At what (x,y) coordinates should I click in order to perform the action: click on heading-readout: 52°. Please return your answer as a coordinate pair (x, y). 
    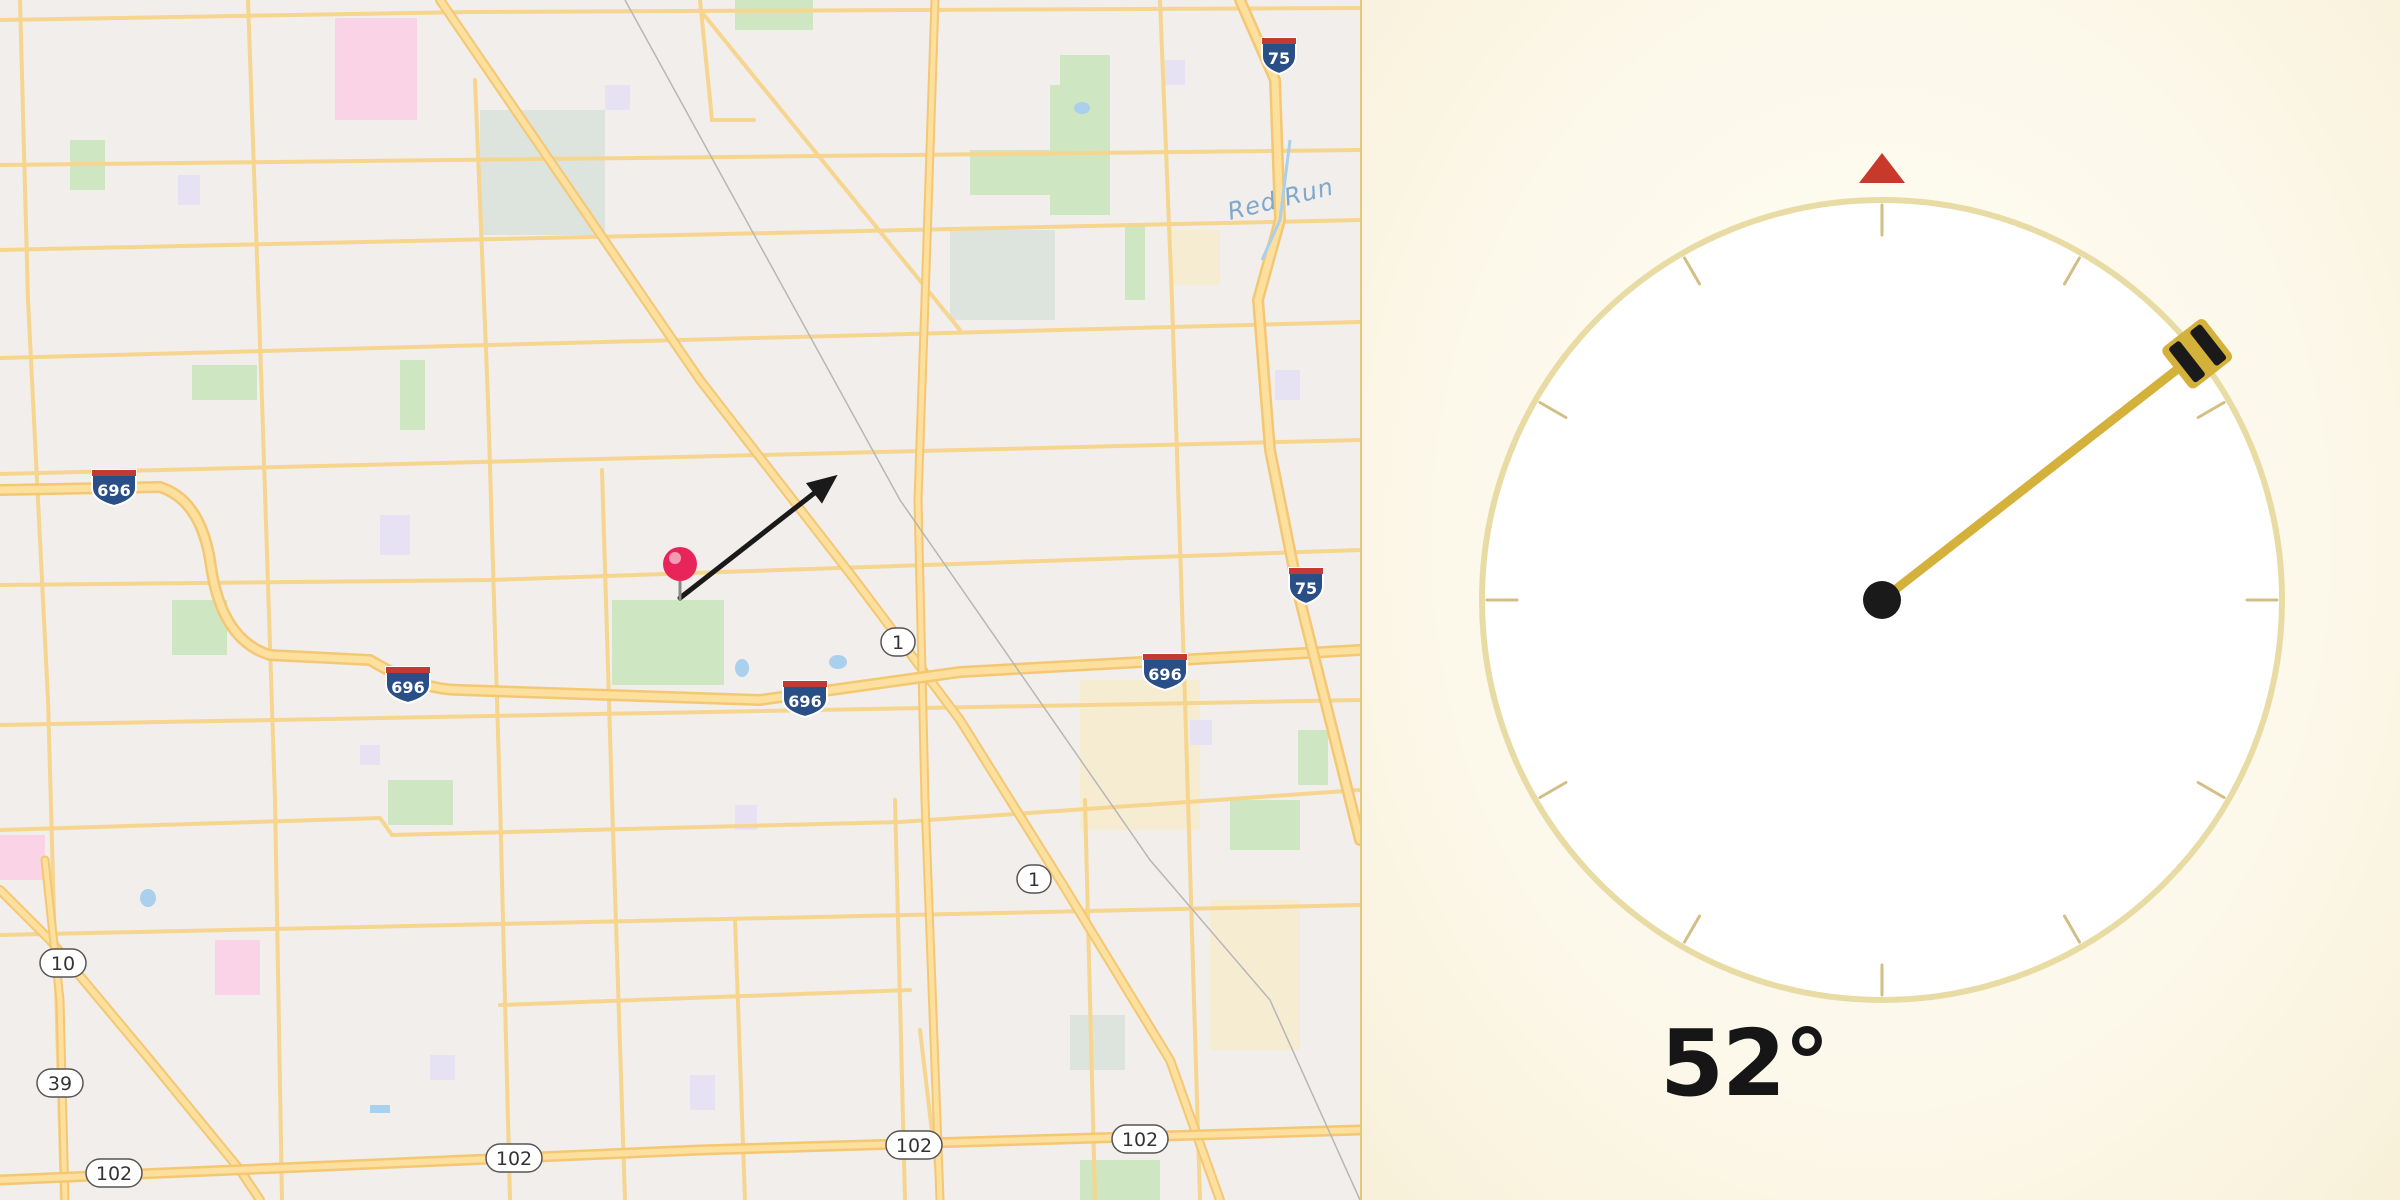
    Looking at the image, I should click on (1744, 1063).